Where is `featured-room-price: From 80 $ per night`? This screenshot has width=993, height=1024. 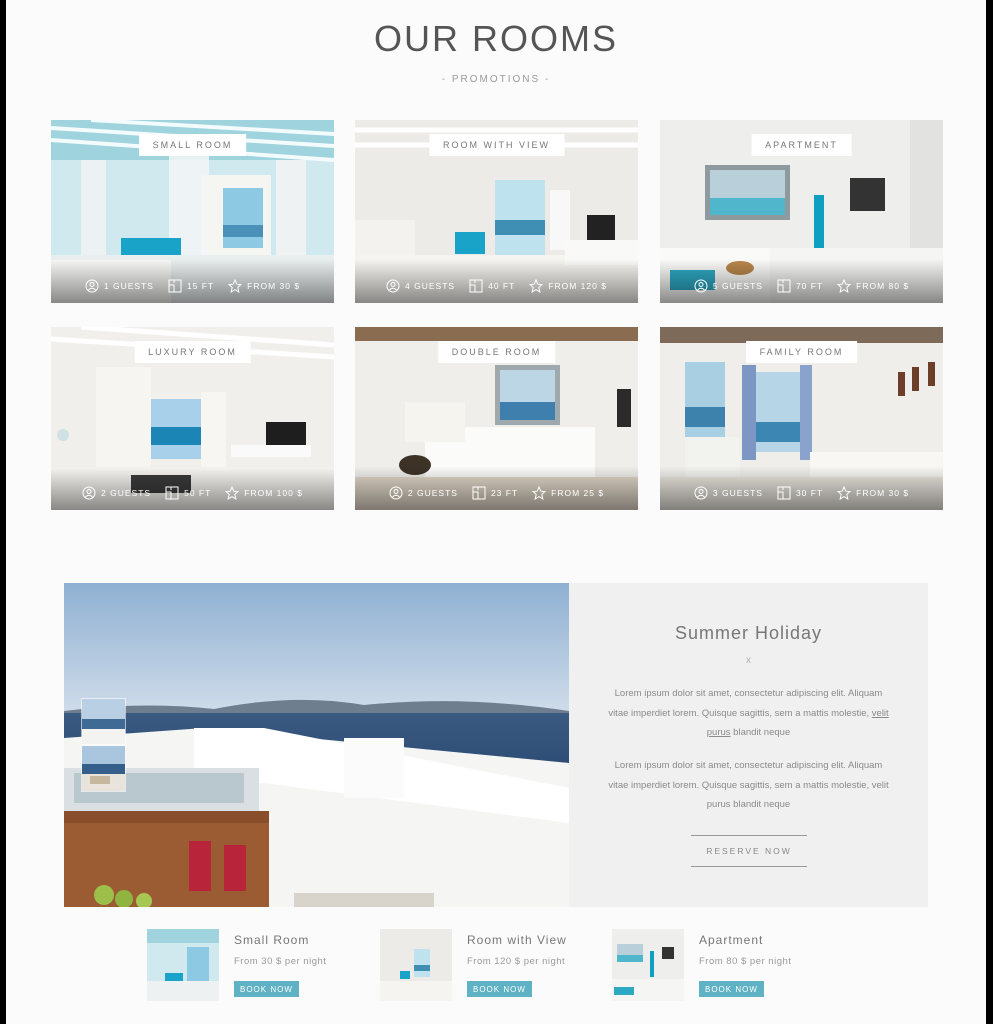
featured-room-price: From 80 $ per night is located at coordinates (745, 961).